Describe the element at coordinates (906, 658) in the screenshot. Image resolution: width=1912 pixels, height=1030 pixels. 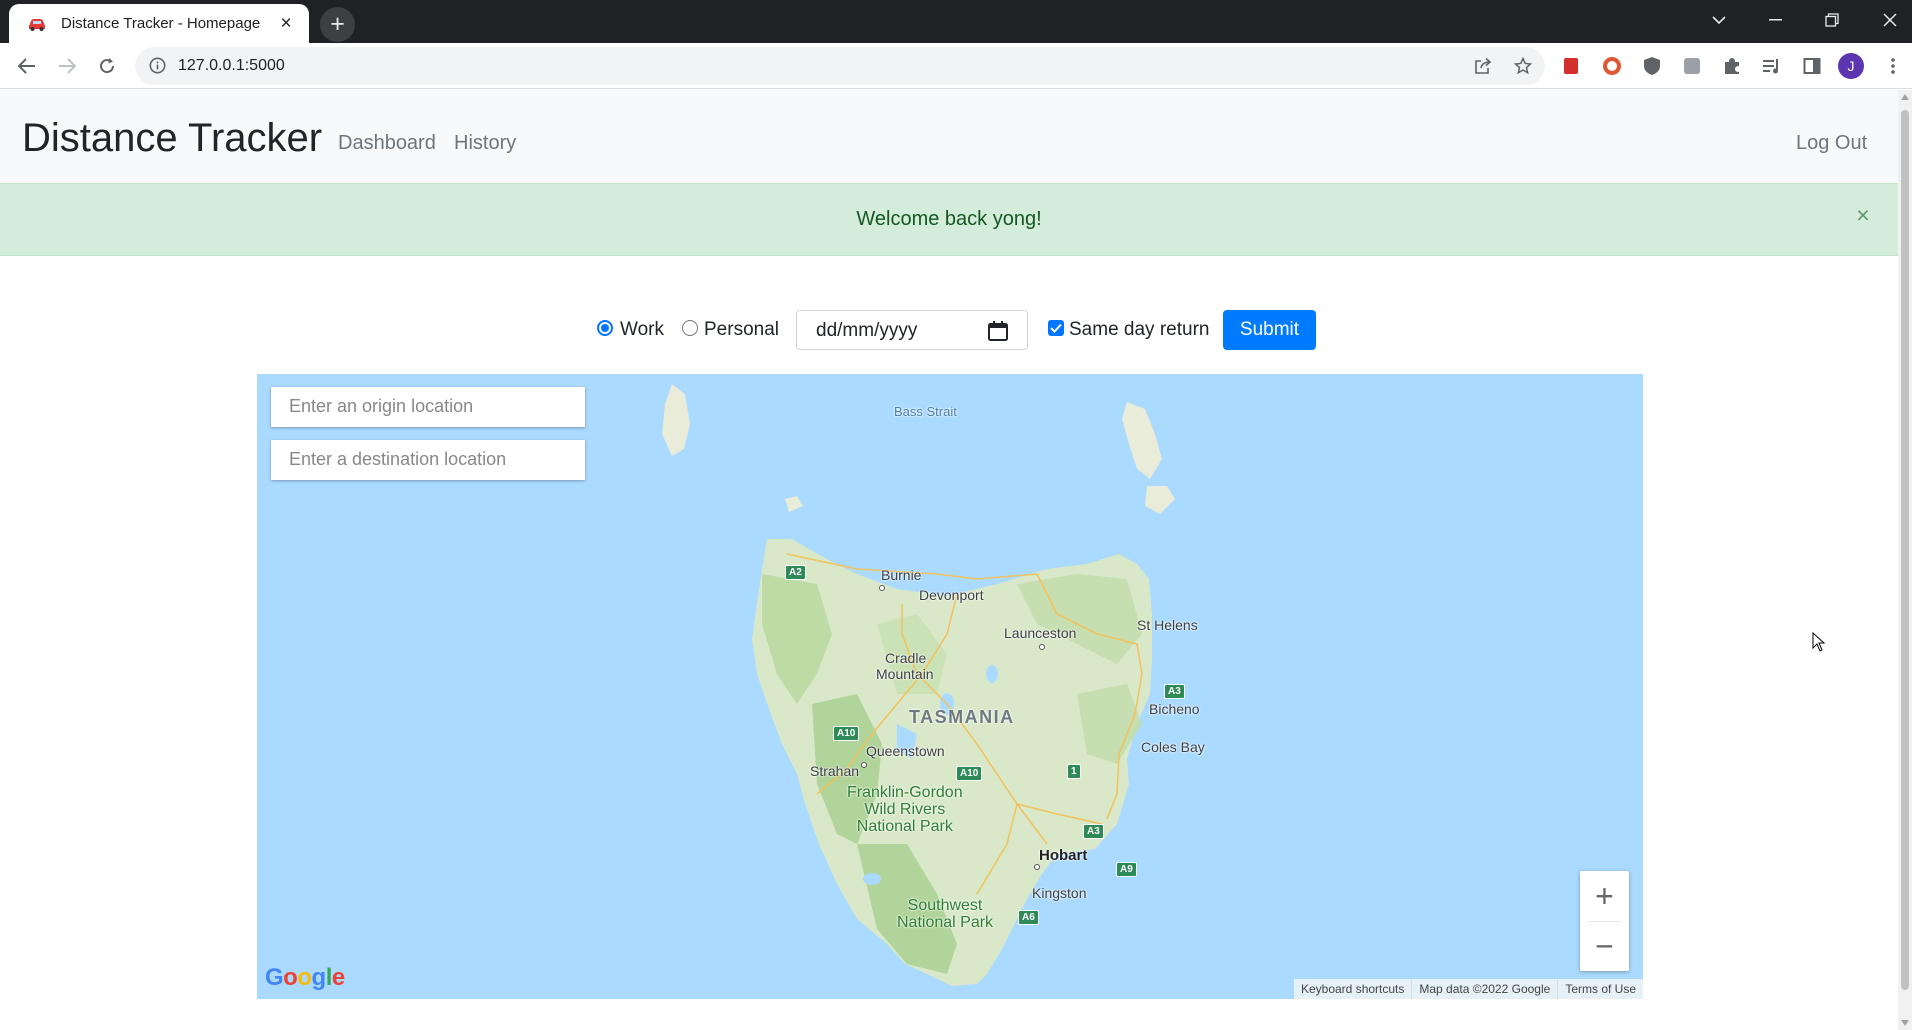
I see `map-label-cradle: Cradle` at that location.